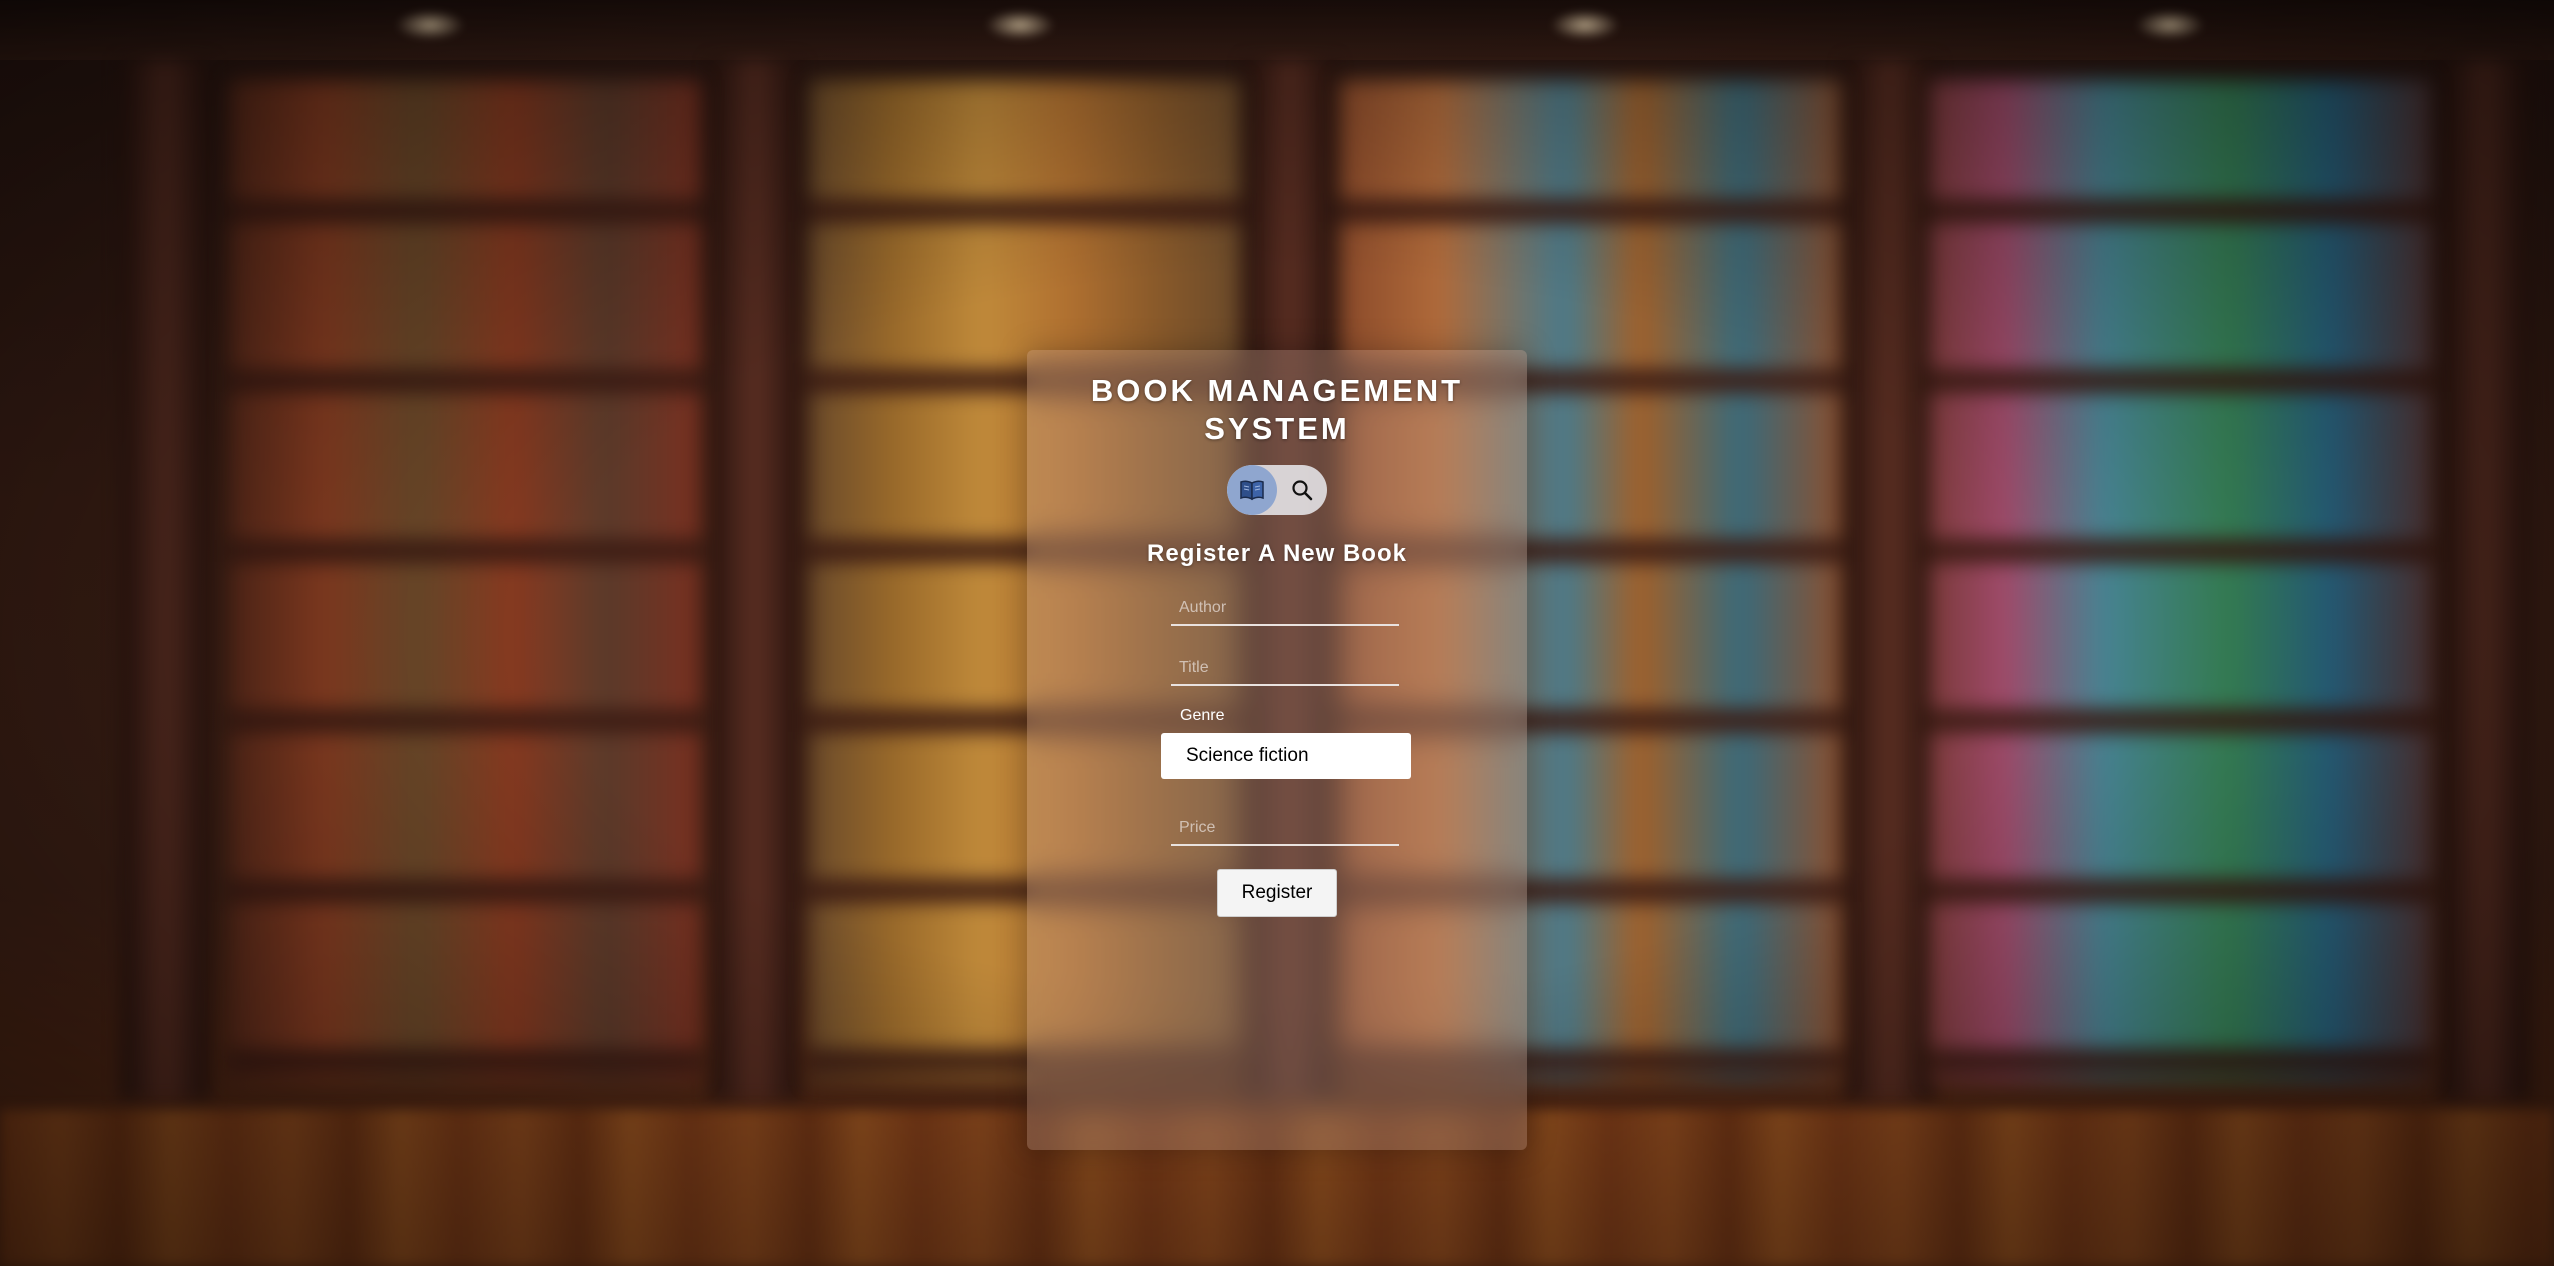 This screenshot has width=2554, height=1266. I want to click on author-input, so click(1285, 611).